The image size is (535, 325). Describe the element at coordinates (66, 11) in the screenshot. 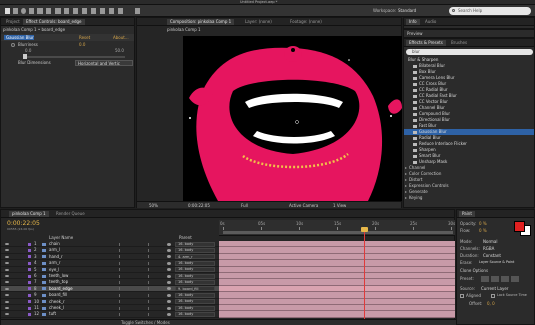

I see `pen-tool-icon` at that location.